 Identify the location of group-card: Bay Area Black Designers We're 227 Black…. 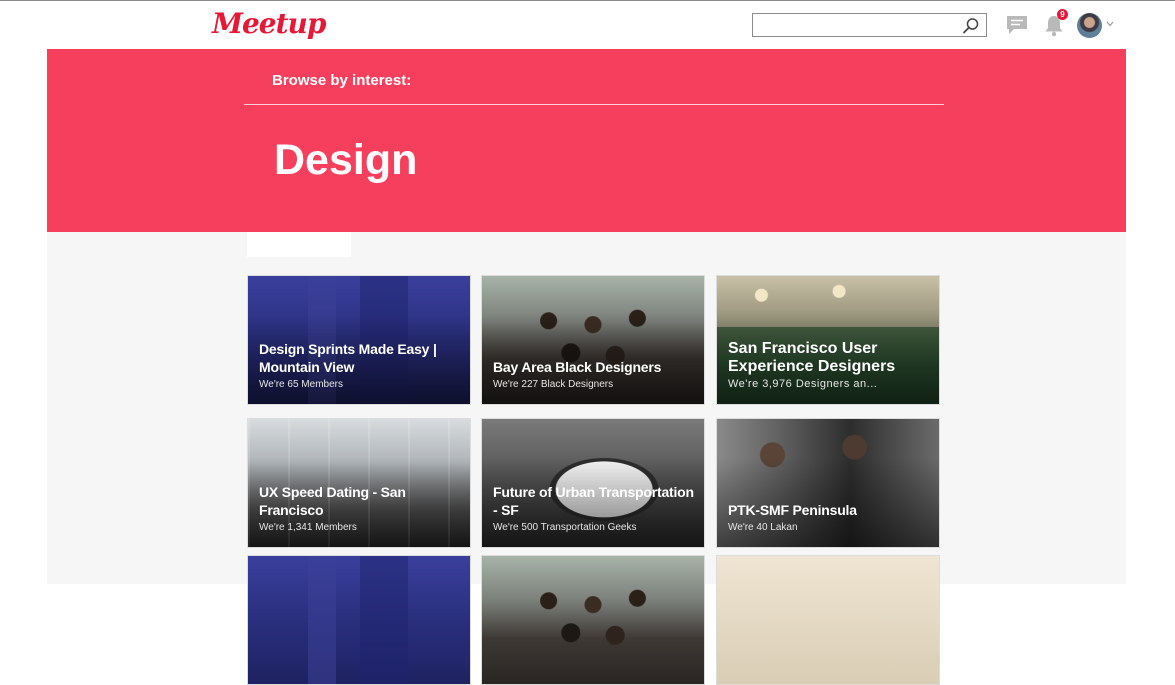
(593, 340).